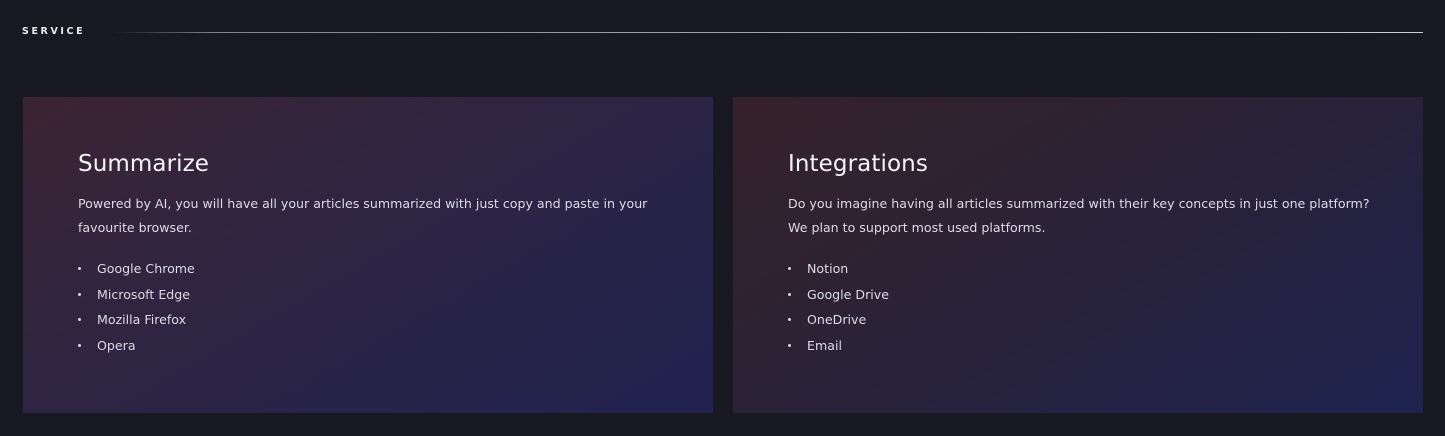  Describe the element at coordinates (1085, 269) in the screenshot. I see `list-item: Notion` at that location.